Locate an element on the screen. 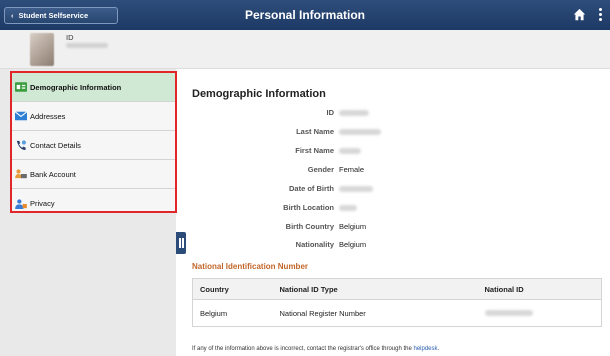 The width and height of the screenshot is (610, 356). page-title: Personal Information is located at coordinates (305, 15).